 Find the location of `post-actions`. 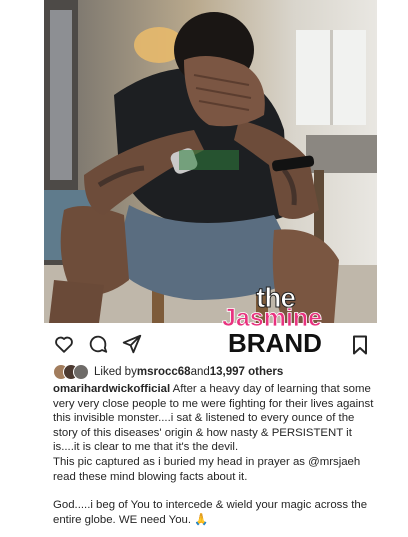

post-actions is located at coordinates (98, 344).